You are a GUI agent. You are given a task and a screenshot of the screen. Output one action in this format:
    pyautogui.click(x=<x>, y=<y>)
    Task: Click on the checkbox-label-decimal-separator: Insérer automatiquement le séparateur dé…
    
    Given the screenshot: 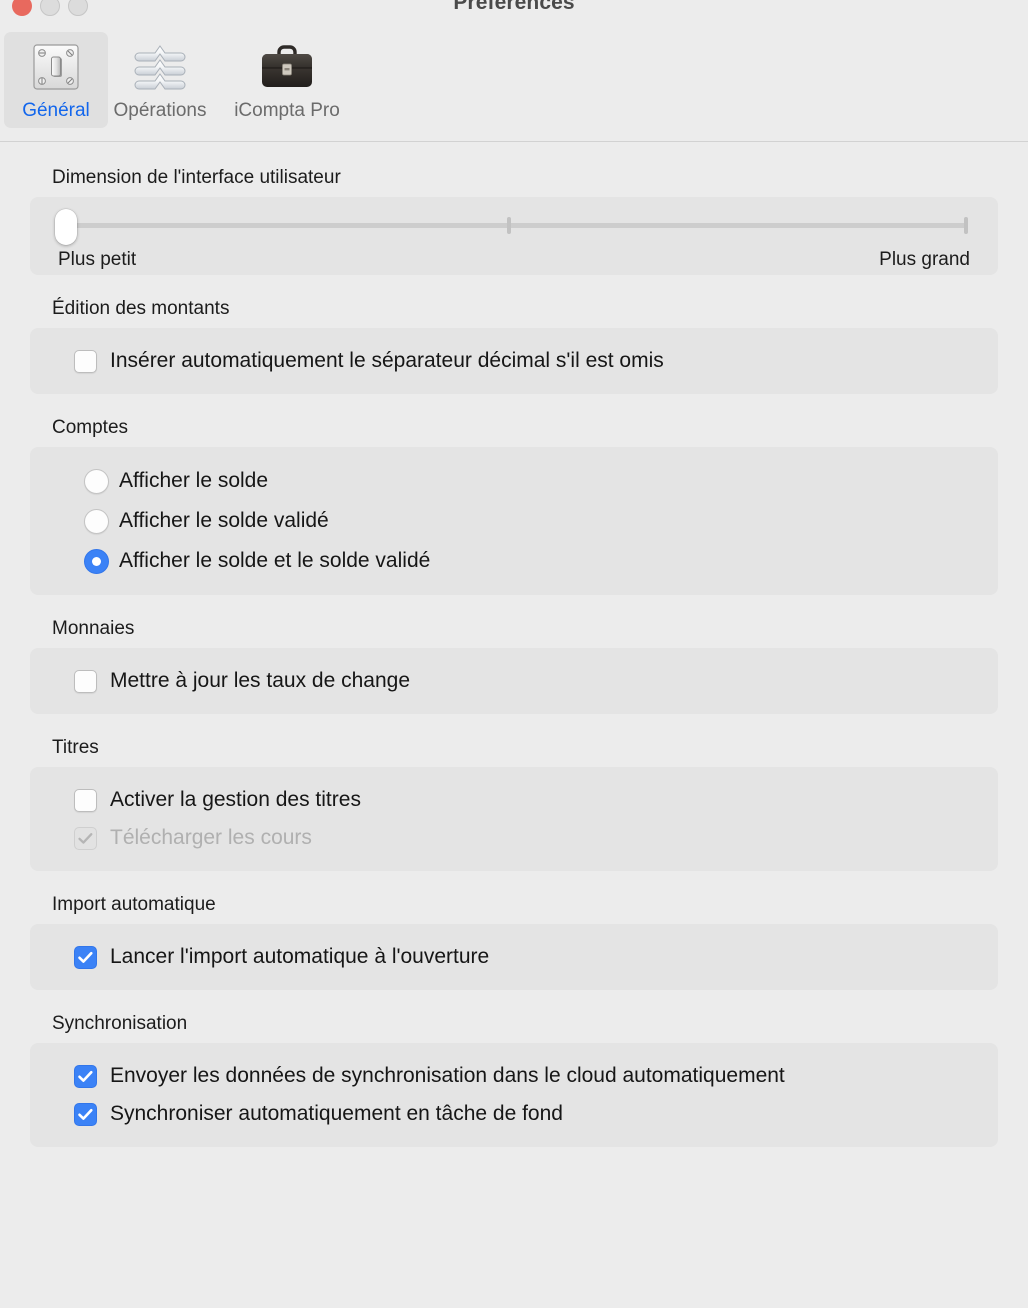 What is the action you would take?
    pyautogui.click(x=387, y=360)
    